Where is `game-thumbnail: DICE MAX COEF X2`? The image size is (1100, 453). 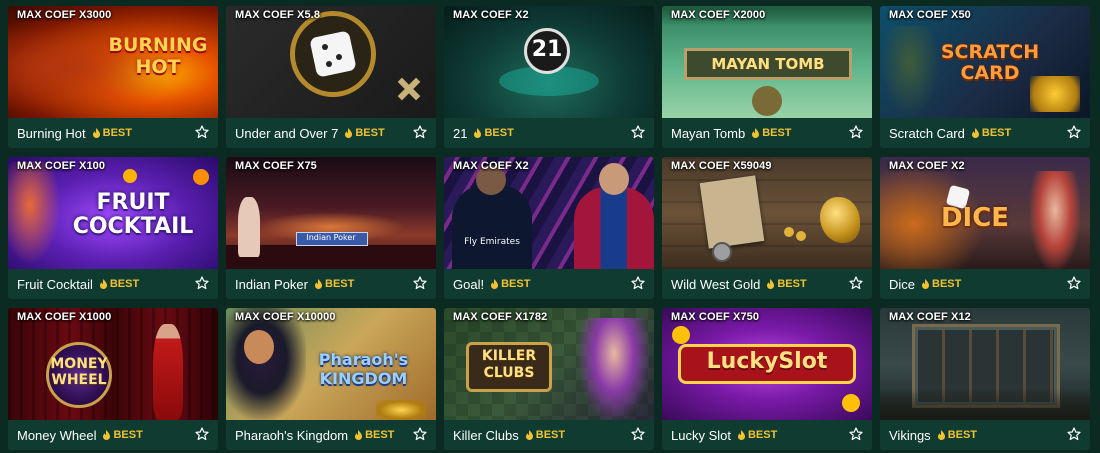
game-thumbnail: DICE MAX COEF X2 is located at coordinates (985, 213).